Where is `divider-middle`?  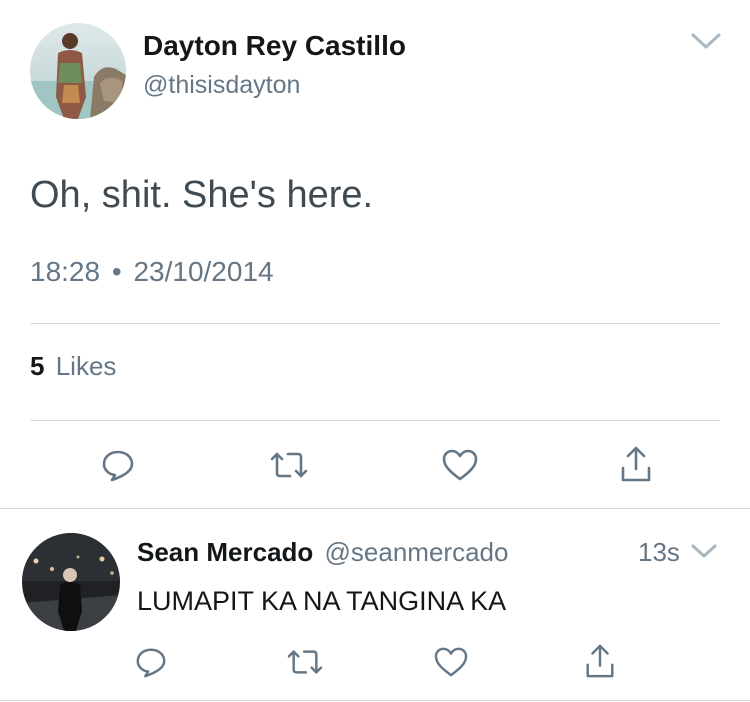 divider-middle is located at coordinates (375, 420).